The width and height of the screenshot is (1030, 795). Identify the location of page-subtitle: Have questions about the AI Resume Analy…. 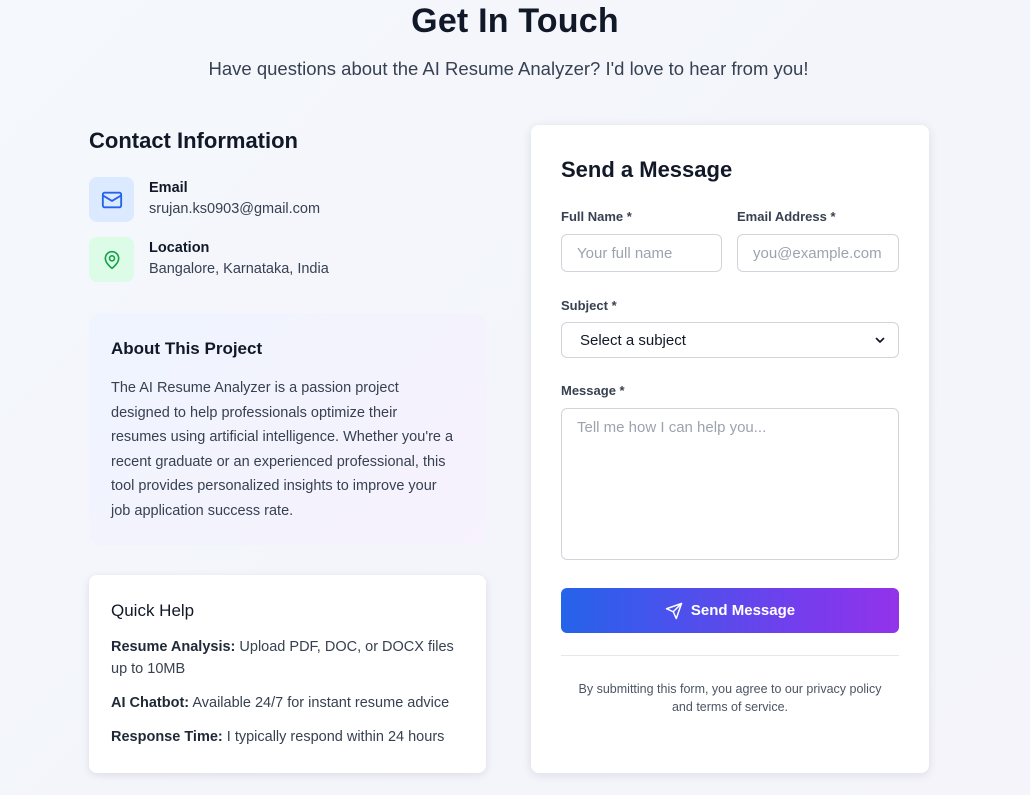
(508, 68).